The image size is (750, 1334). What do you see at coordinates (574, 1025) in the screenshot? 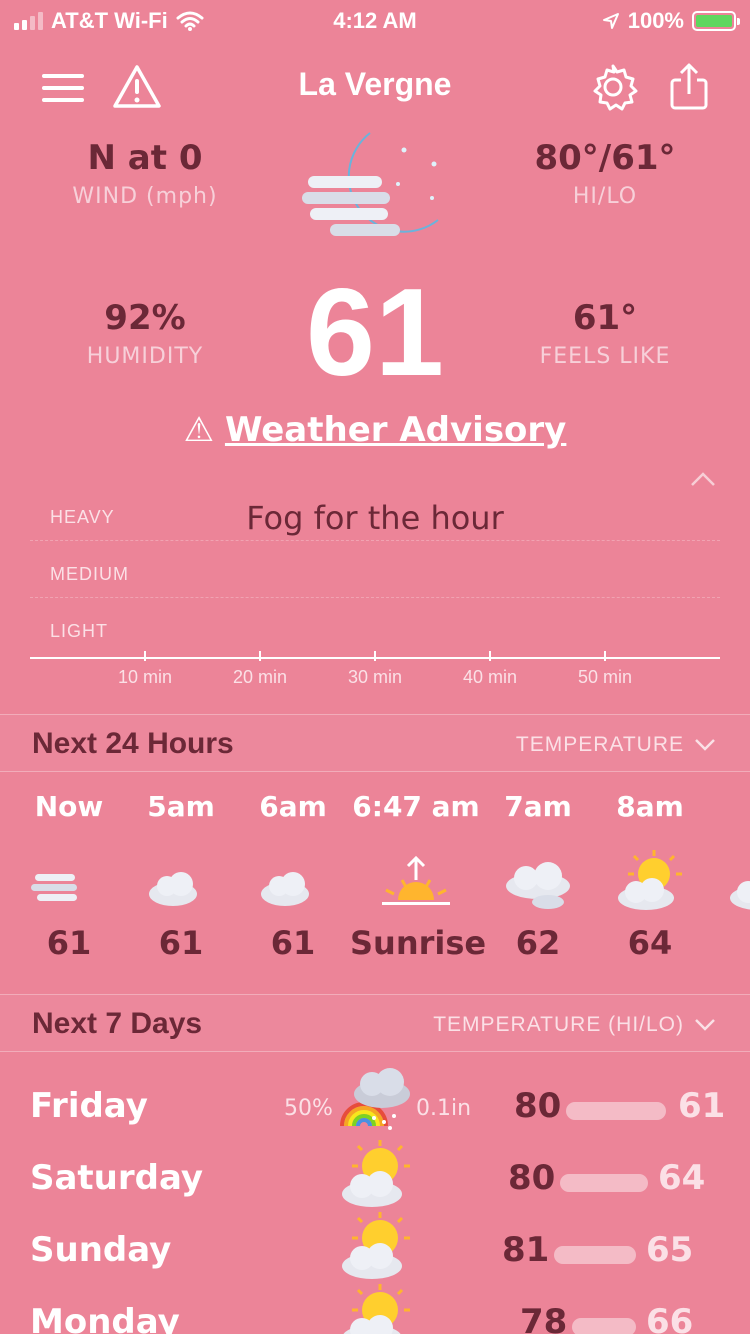
I see `daily-metric-selector: TEMPERATURE (HI/LO)` at bounding box center [574, 1025].